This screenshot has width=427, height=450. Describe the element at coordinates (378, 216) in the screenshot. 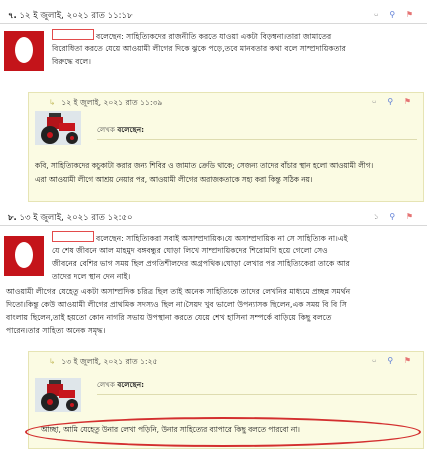

I see `reply-count: ১` at that location.